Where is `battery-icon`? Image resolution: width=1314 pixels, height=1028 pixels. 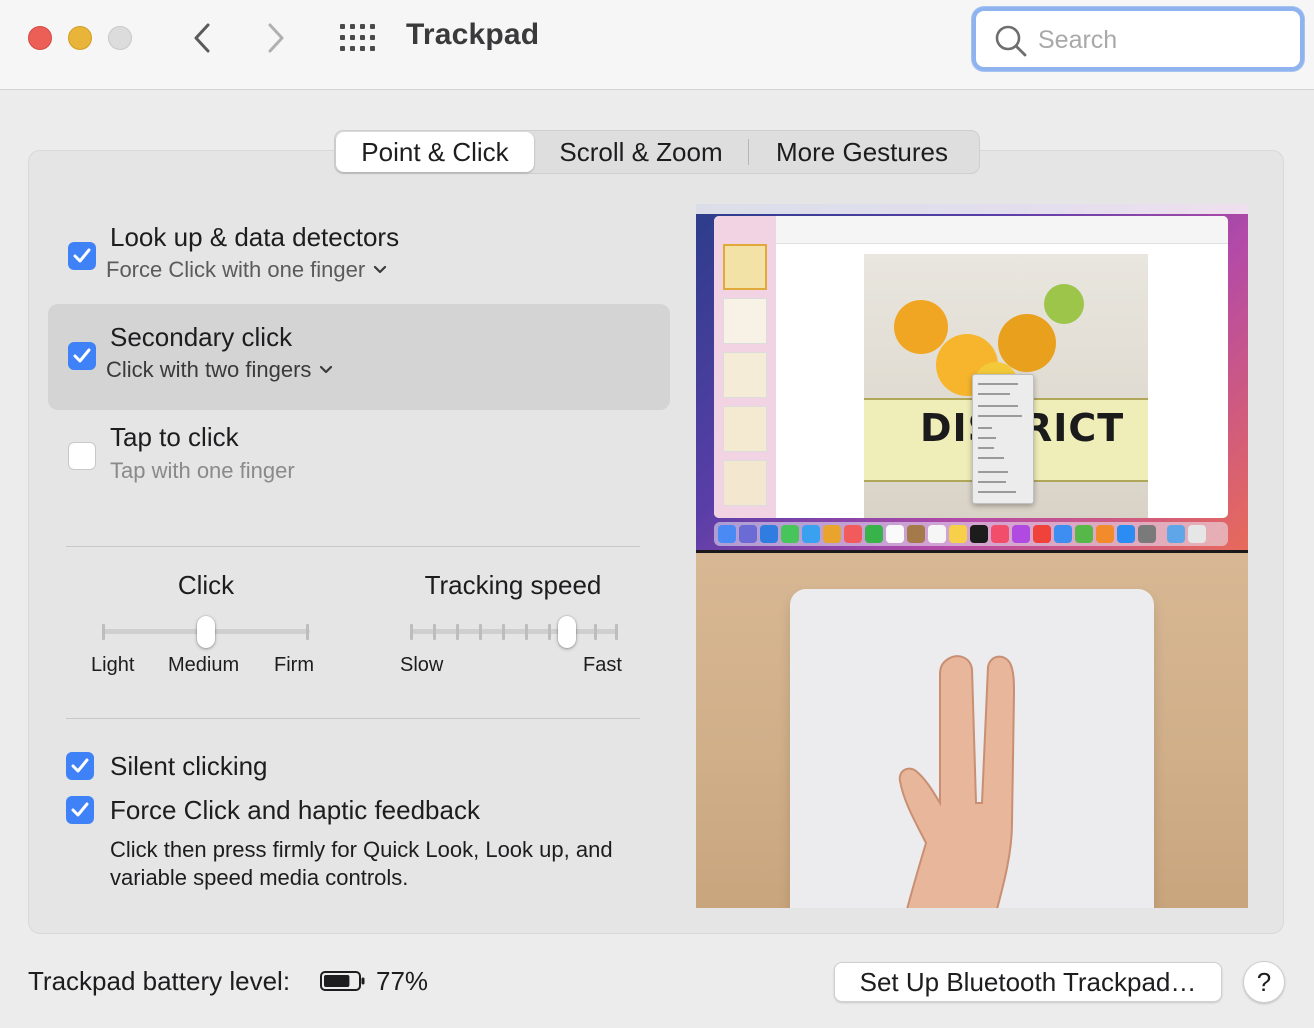
battery-icon is located at coordinates (342, 981).